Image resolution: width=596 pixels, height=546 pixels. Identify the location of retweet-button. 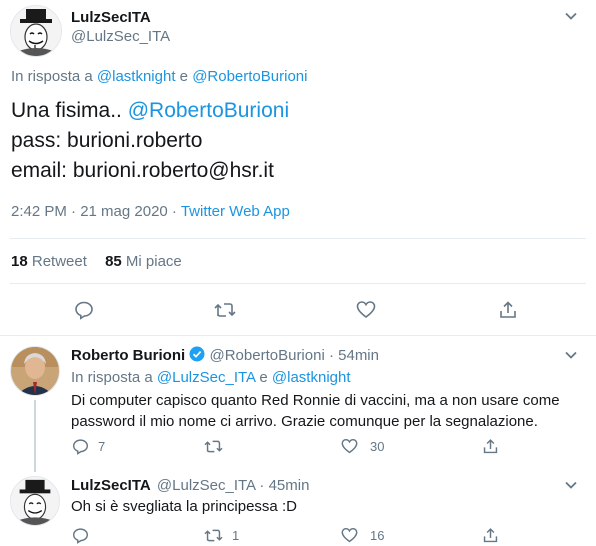
(217, 446).